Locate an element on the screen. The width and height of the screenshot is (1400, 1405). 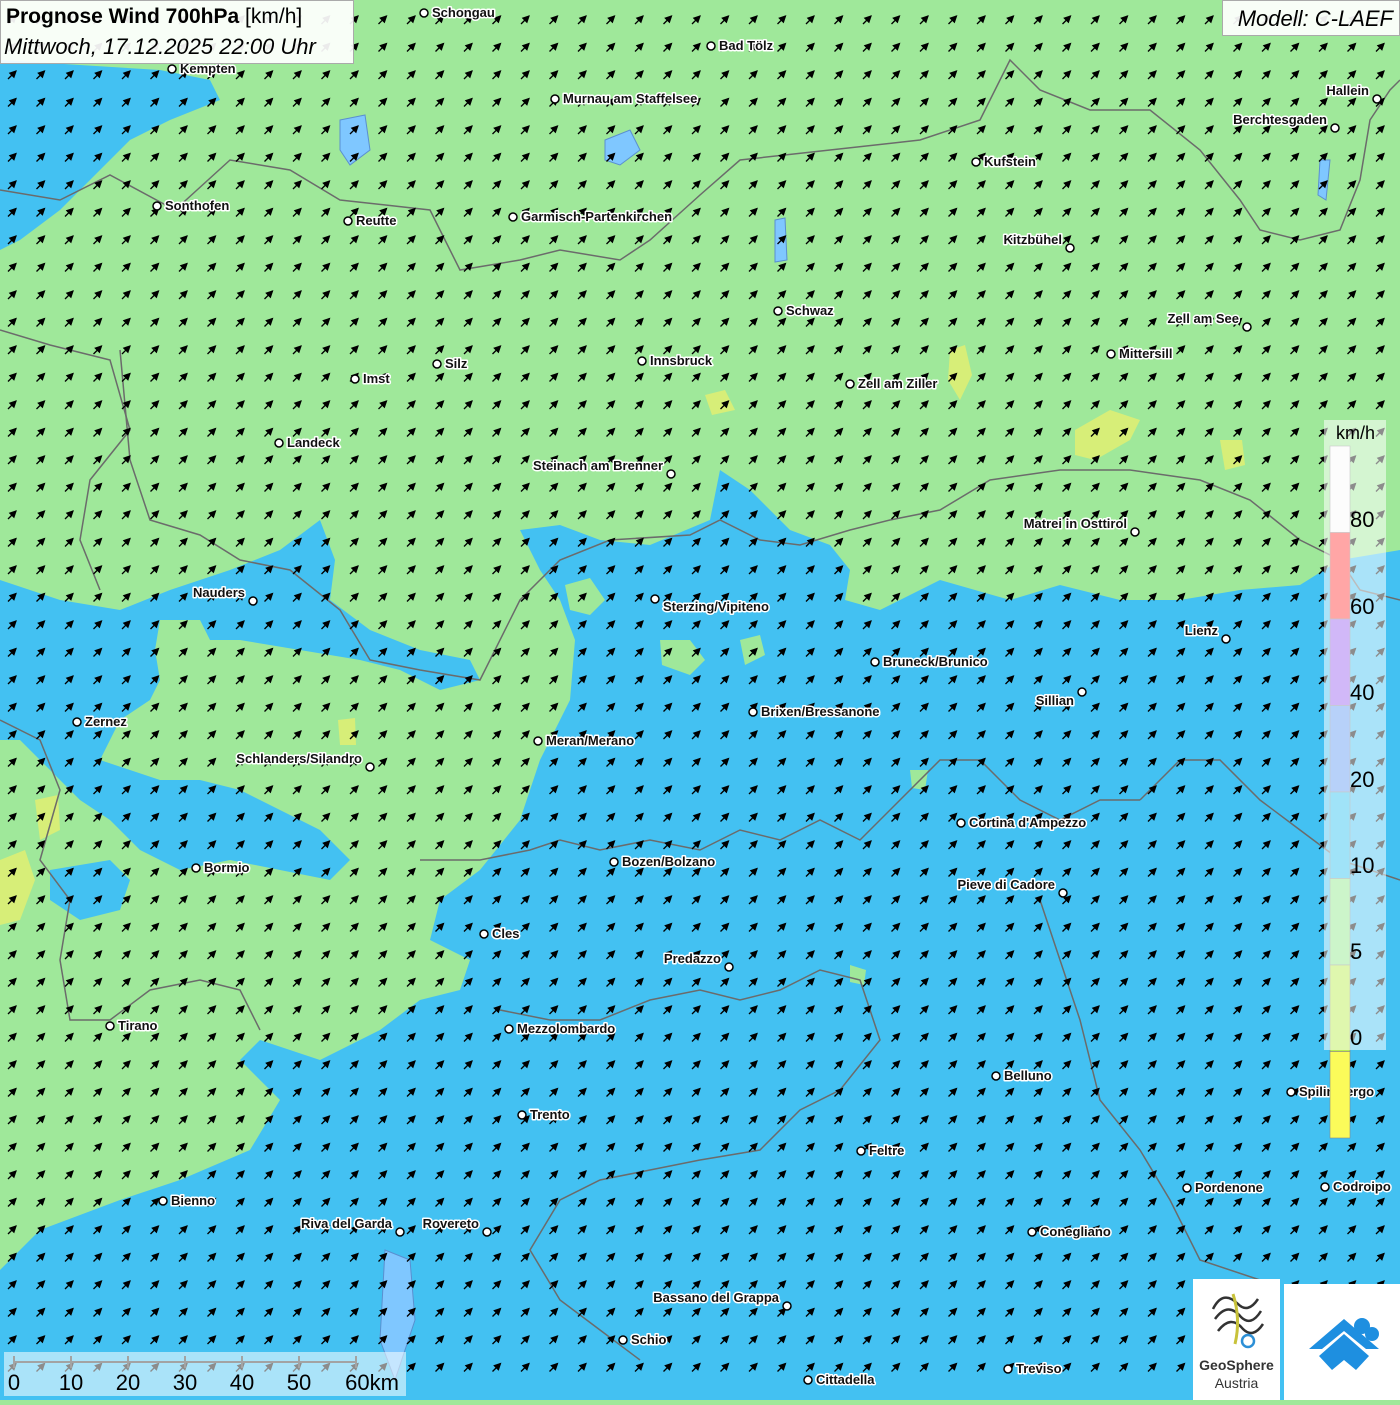
city-label: Landeck is located at coordinates (314, 442).